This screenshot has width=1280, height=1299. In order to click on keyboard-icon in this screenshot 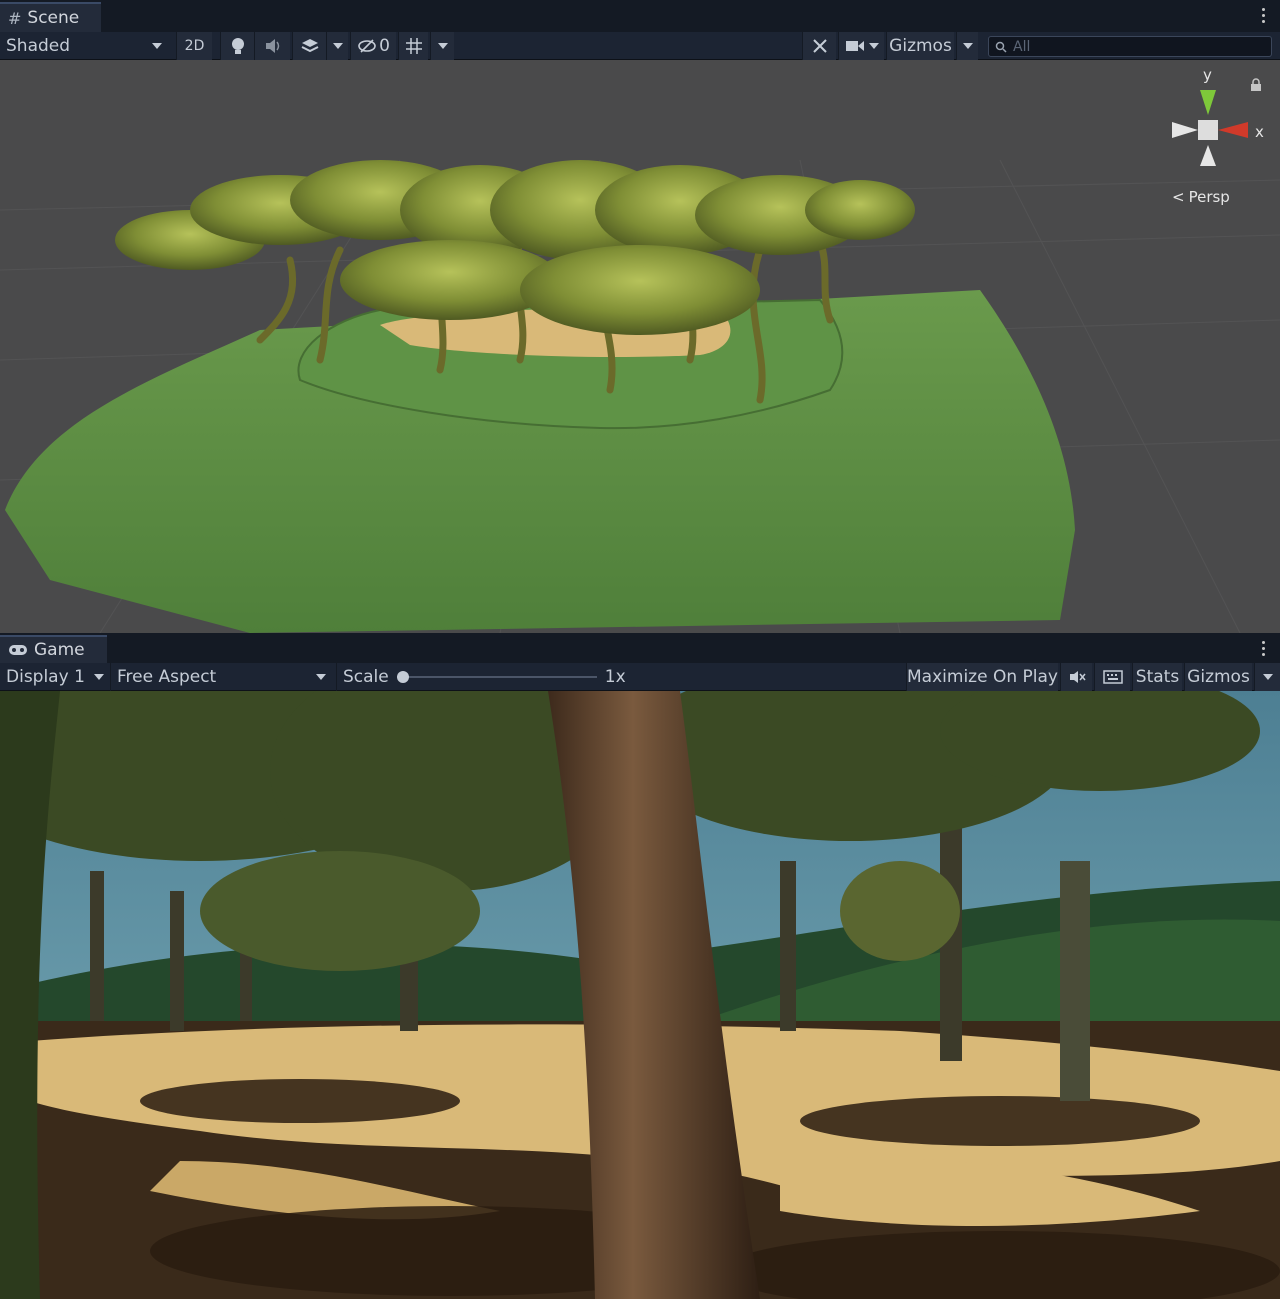, I will do `click(1112, 677)`.